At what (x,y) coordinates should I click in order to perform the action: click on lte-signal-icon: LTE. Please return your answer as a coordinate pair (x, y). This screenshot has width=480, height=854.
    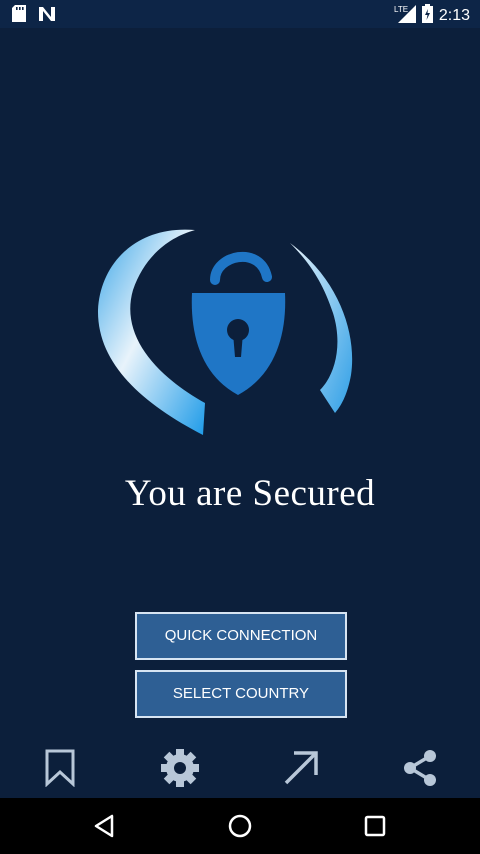
    Looking at the image, I should click on (405, 15).